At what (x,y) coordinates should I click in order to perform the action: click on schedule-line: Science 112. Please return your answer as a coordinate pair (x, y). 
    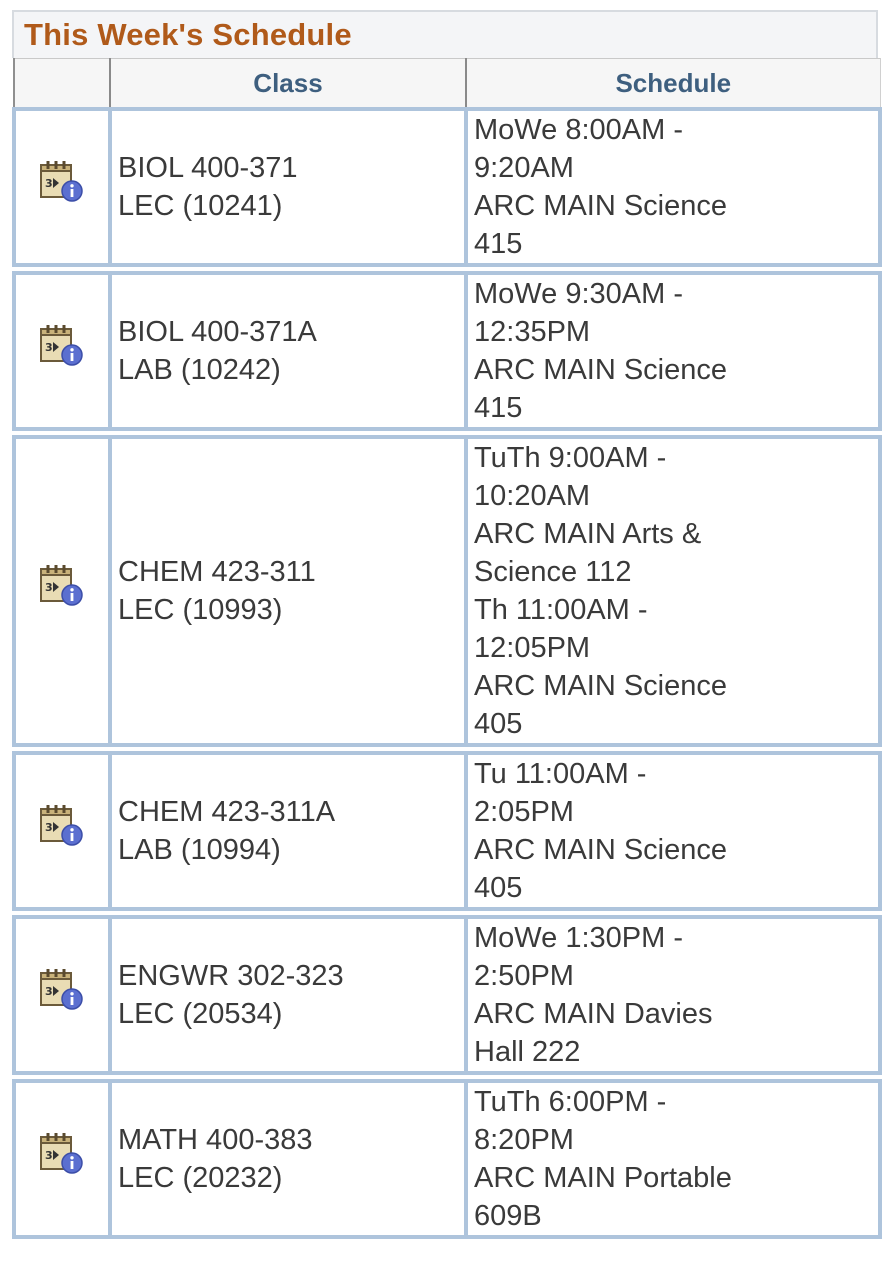
    Looking at the image, I should click on (553, 572).